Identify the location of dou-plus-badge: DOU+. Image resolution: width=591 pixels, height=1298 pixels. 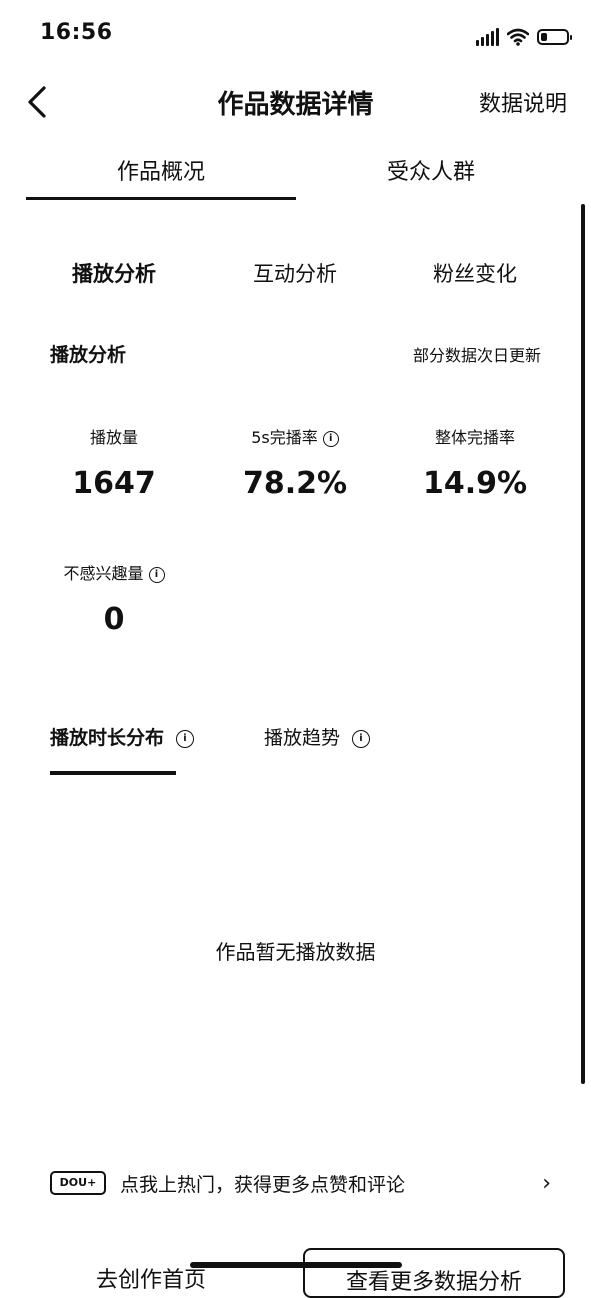
(78, 1183).